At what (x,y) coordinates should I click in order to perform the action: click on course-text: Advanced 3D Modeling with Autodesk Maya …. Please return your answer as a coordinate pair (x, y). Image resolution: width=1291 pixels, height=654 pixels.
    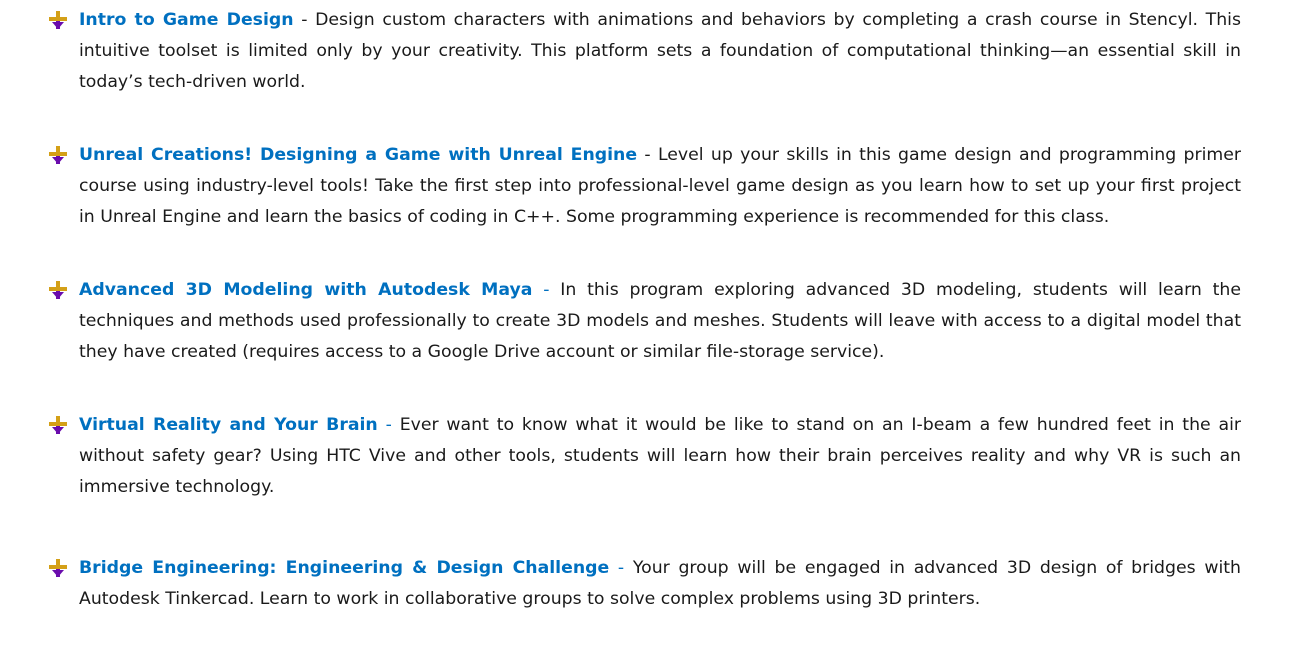
    Looking at the image, I should click on (660, 321).